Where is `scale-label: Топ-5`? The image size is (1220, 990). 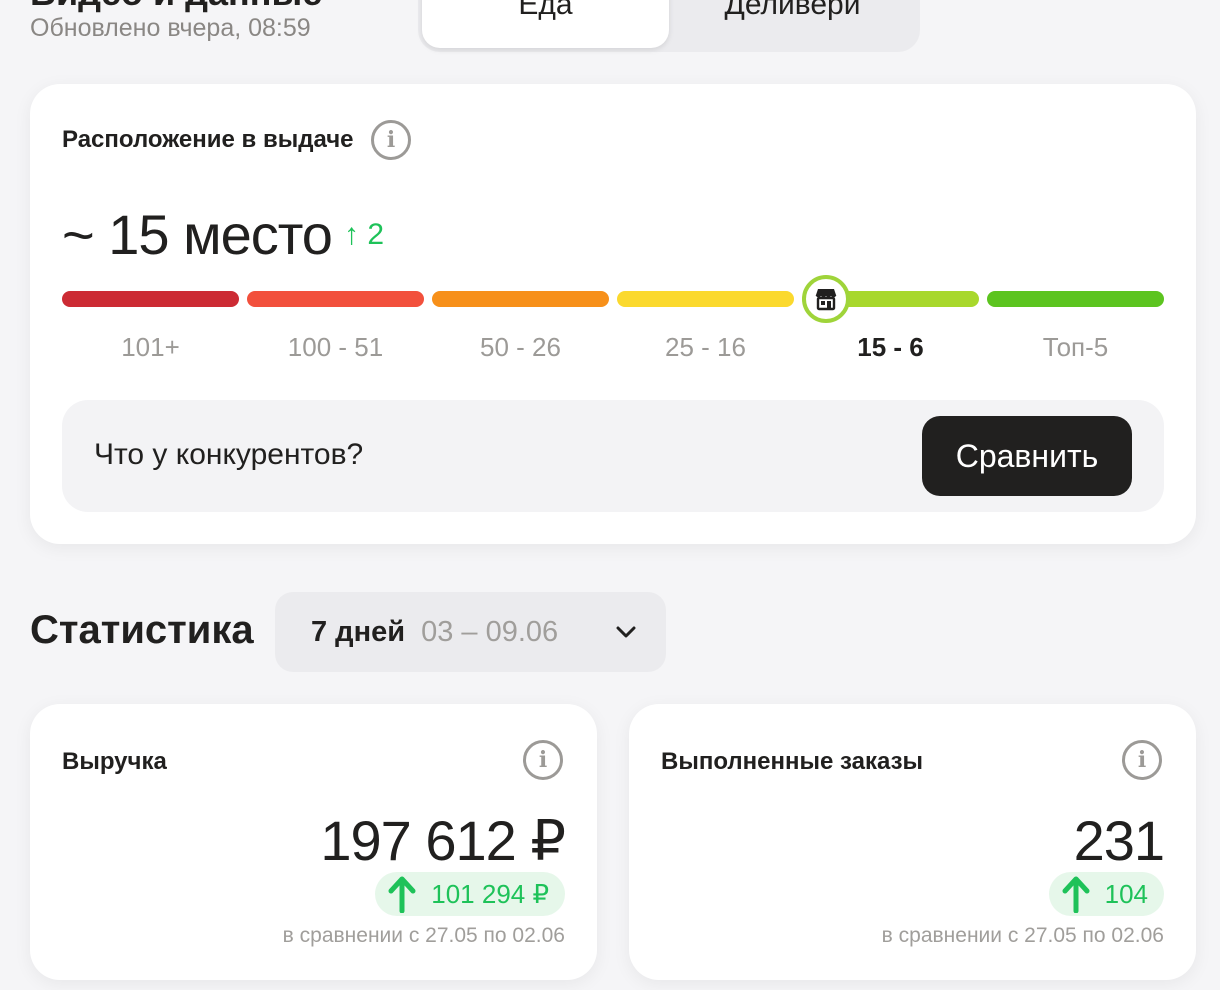
scale-label: Топ-5 is located at coordinates (1075, 347).